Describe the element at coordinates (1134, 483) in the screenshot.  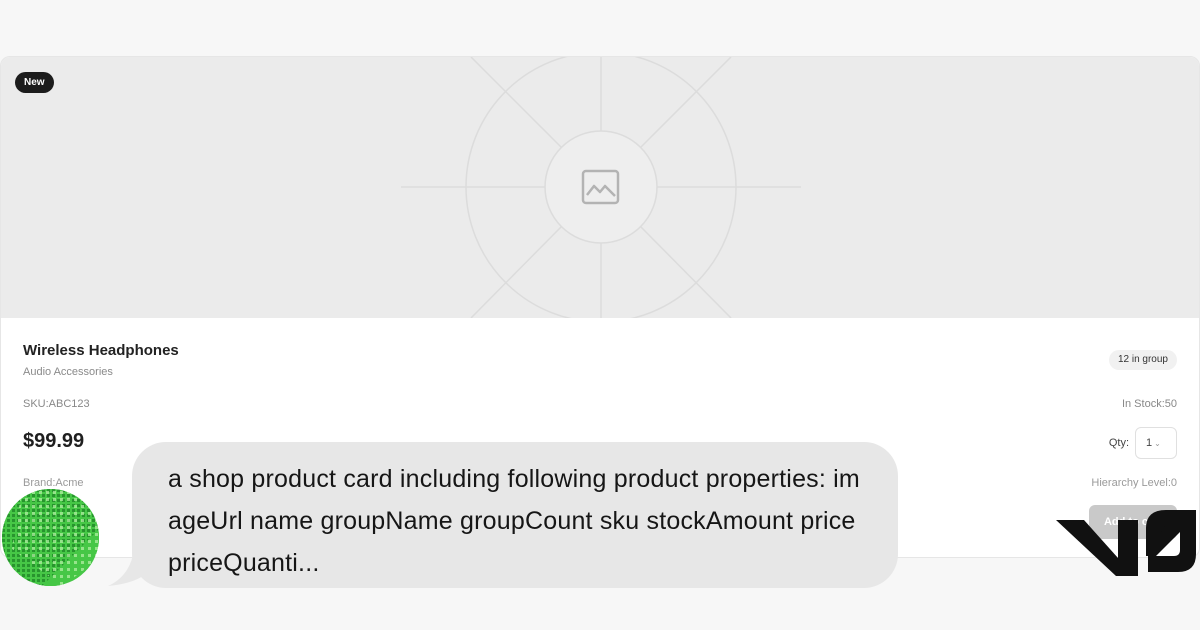
I see `hierarchy-level: Hierarchy Level:0` at that location.